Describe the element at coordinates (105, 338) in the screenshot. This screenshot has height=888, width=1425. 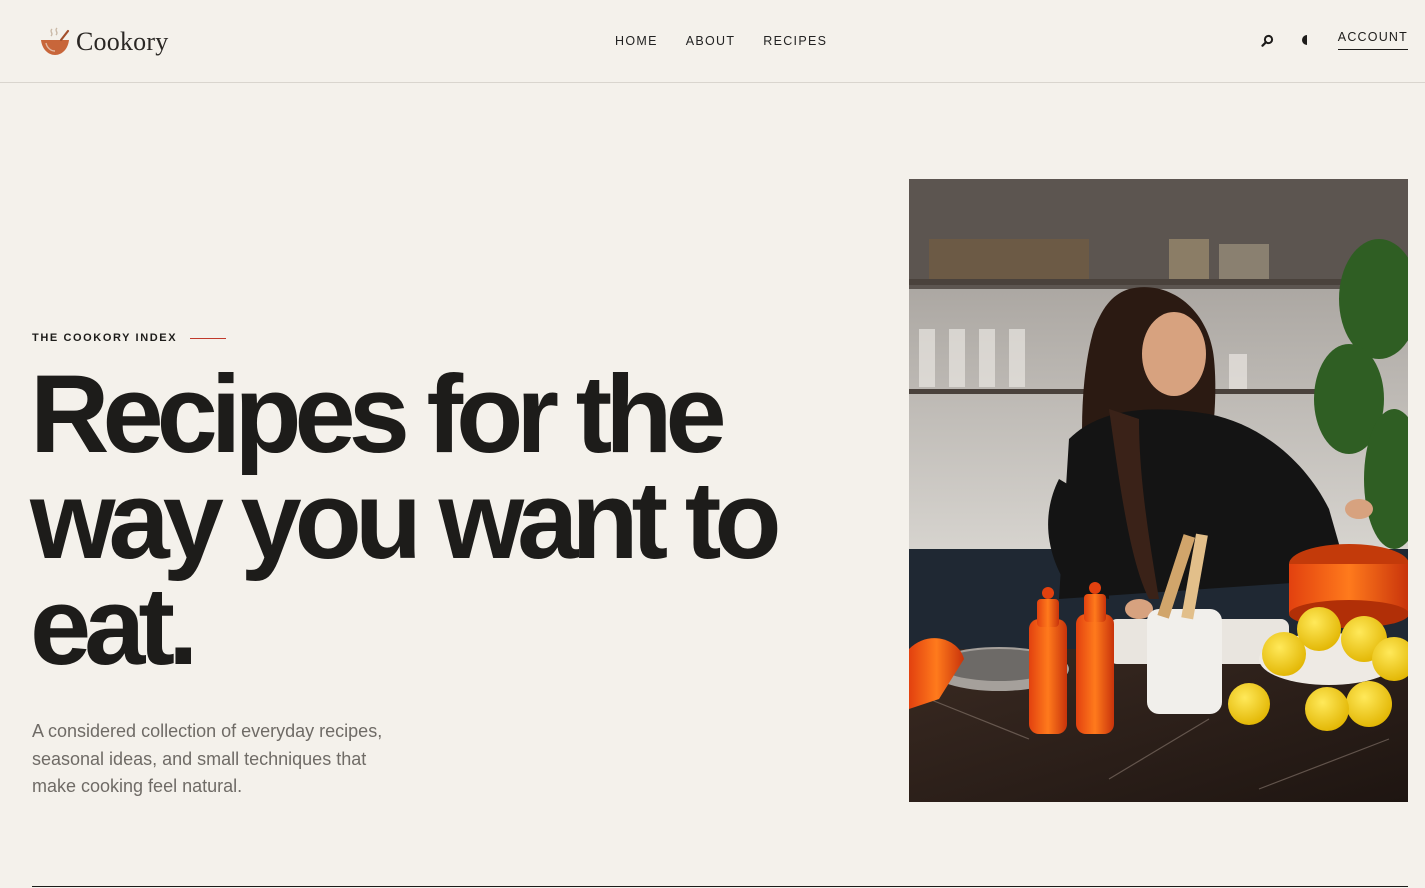
I see `eyebrow-label: THE COOKORY INDEX` at that location.